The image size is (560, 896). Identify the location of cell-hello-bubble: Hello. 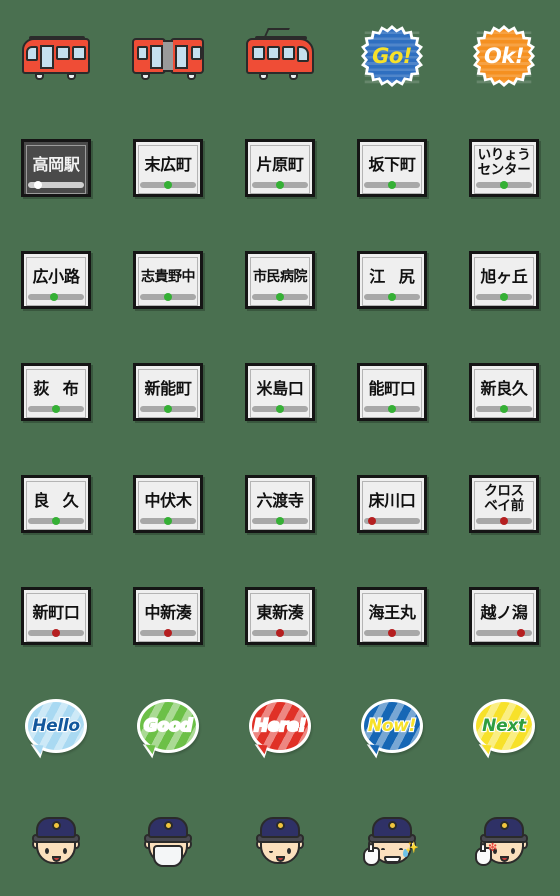
(56, 728).